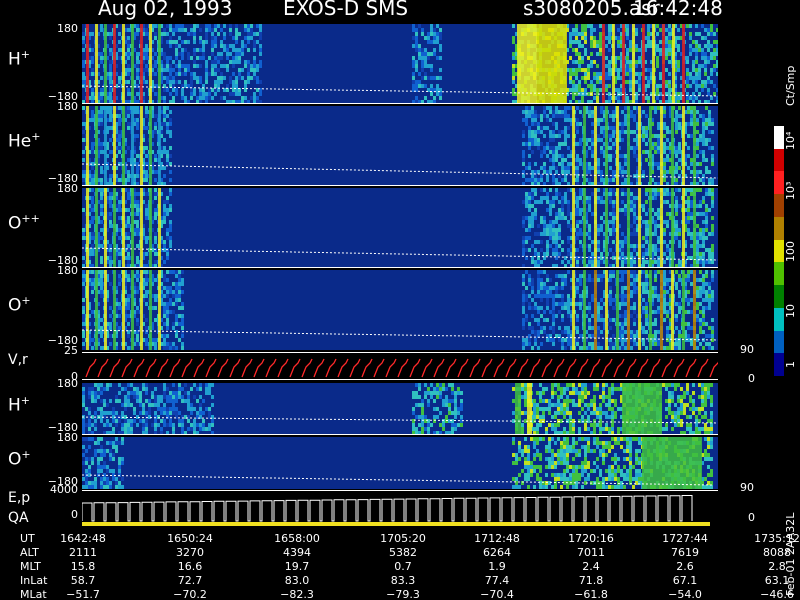  Describe the element at coordinates (297, 552) in the screenshot. I see `orbit-info-value: 4394` at that location.